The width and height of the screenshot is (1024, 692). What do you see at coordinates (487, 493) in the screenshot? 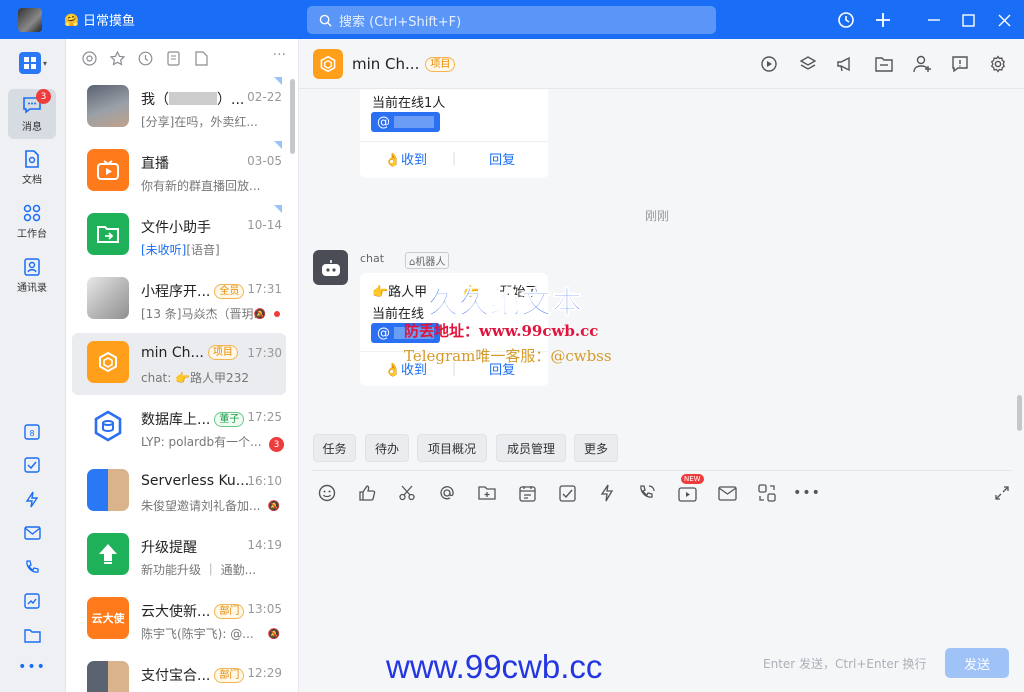
I see `folder-add-icon` at bounding box center [487, 493].